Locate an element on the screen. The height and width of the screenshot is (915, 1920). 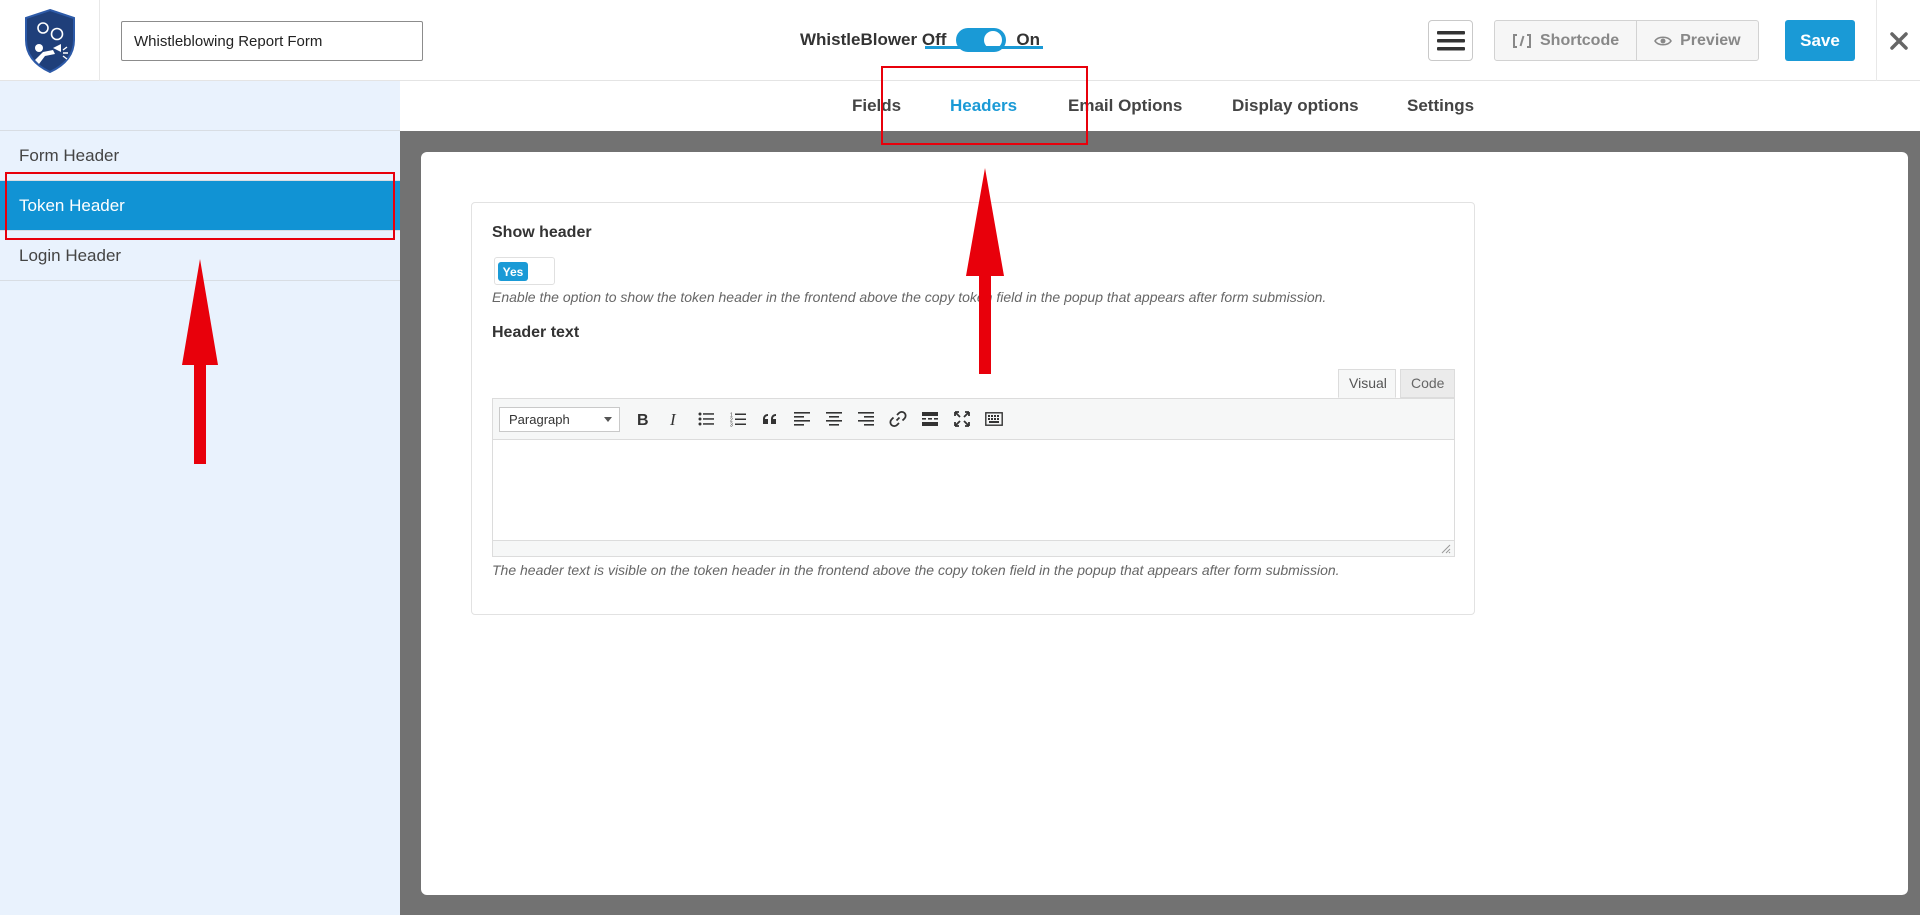
blockquote-button is located at coordinates (770, 419).